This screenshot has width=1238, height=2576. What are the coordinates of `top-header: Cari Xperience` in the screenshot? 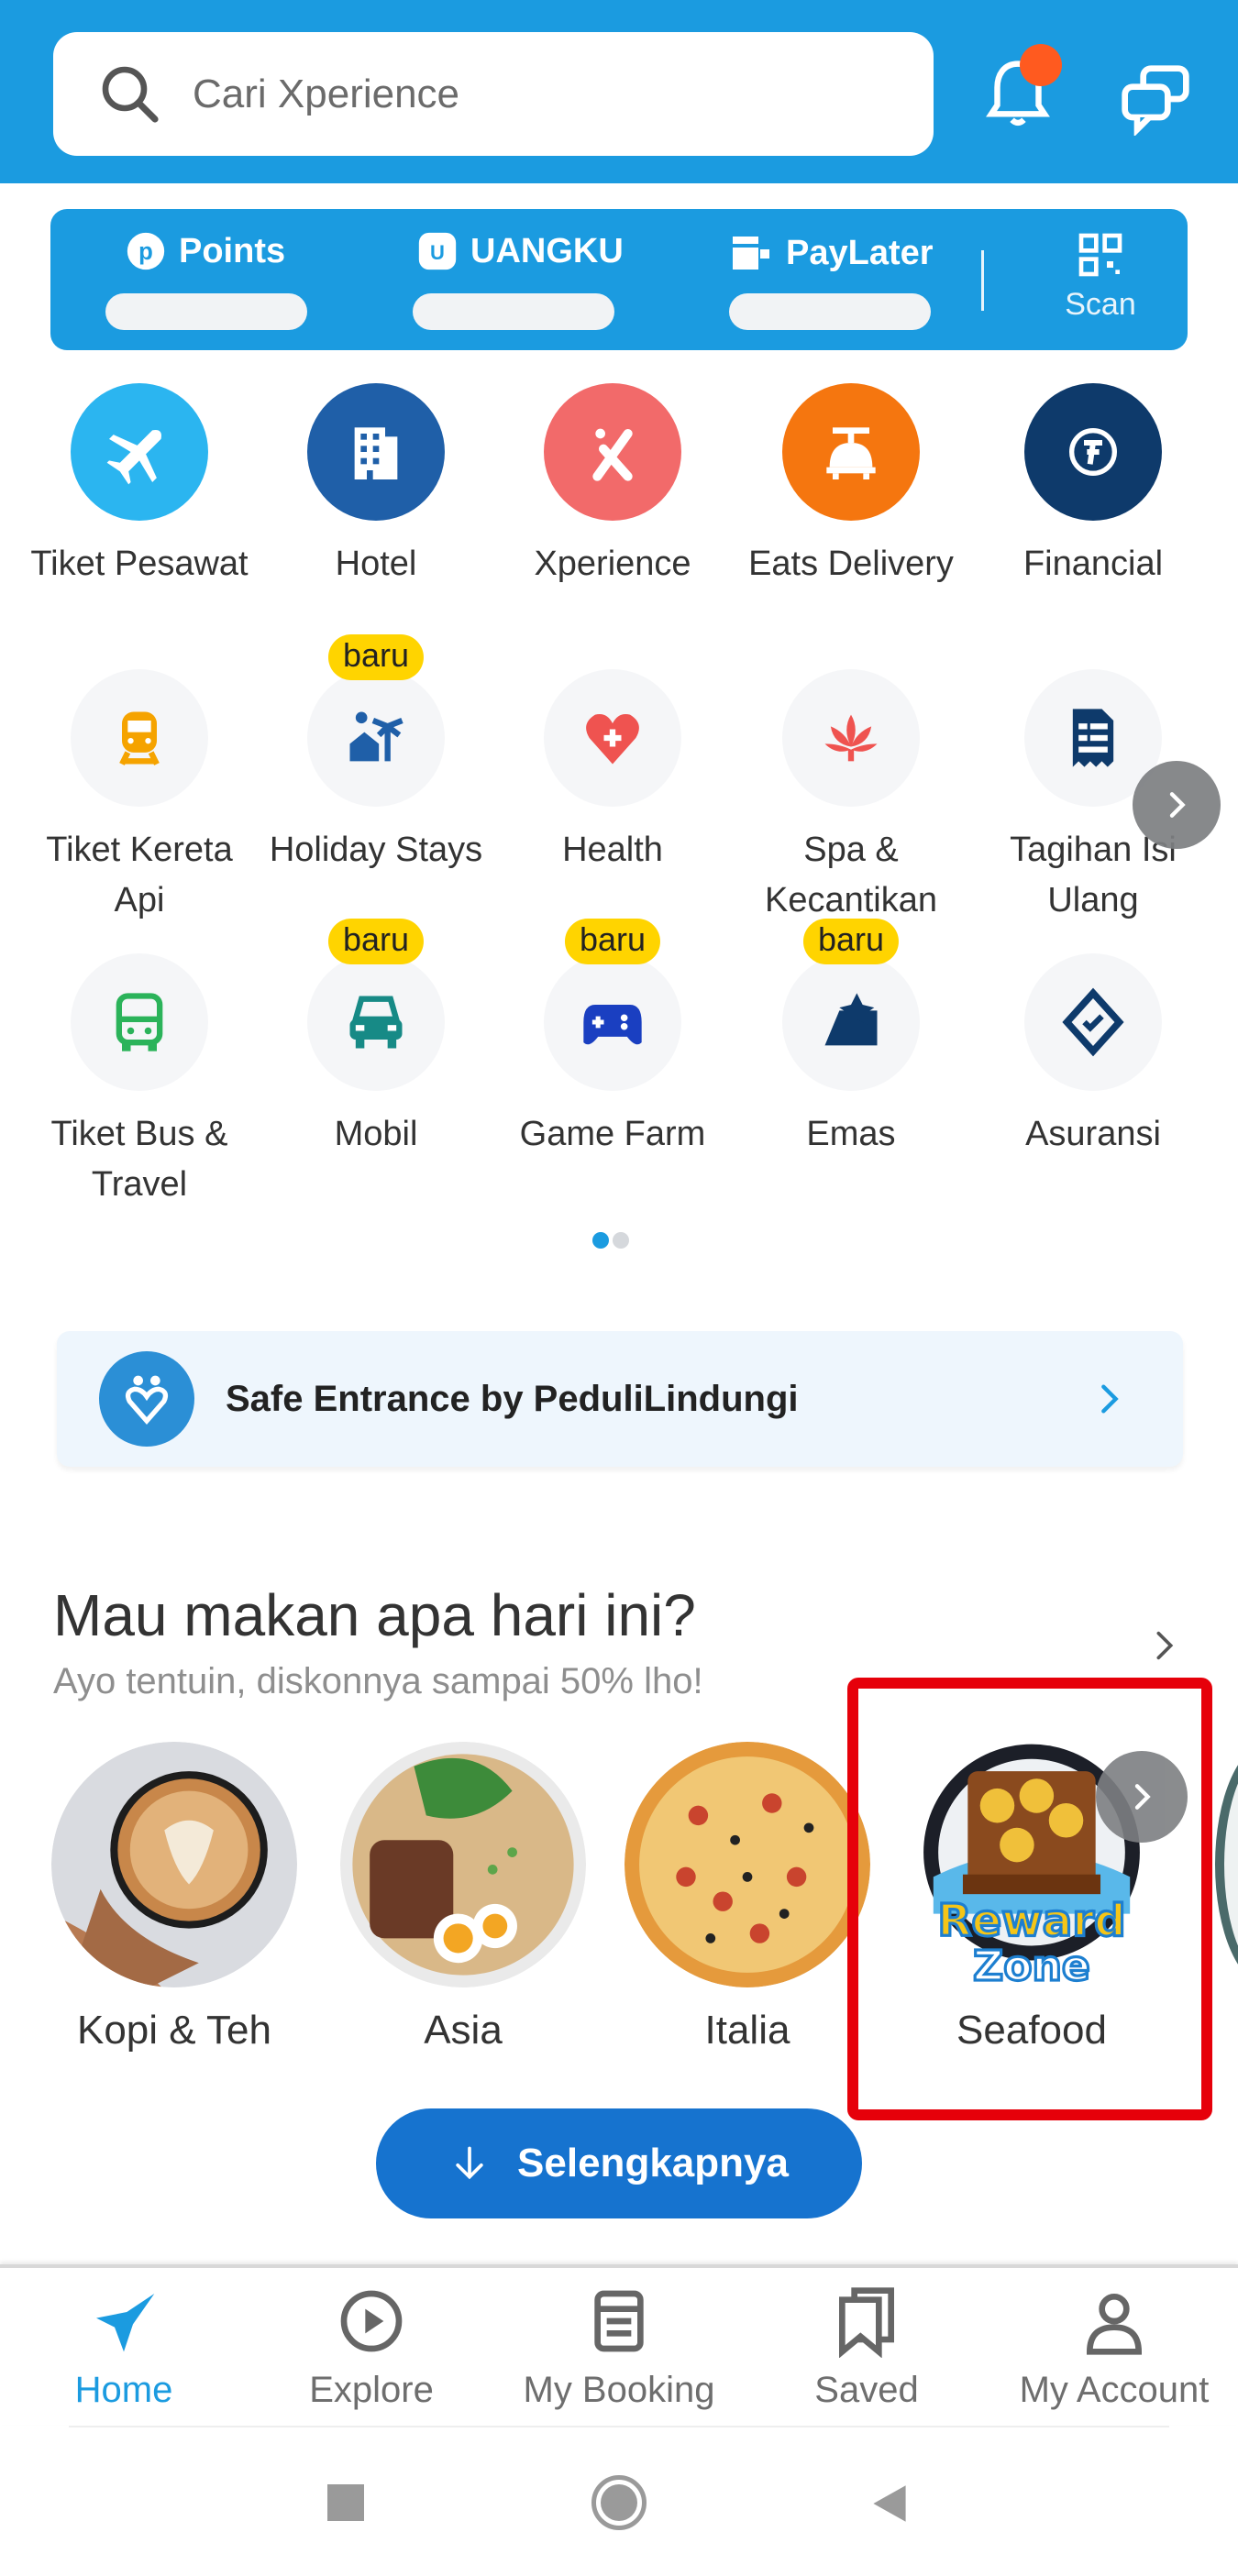 It's located at (619, 91).